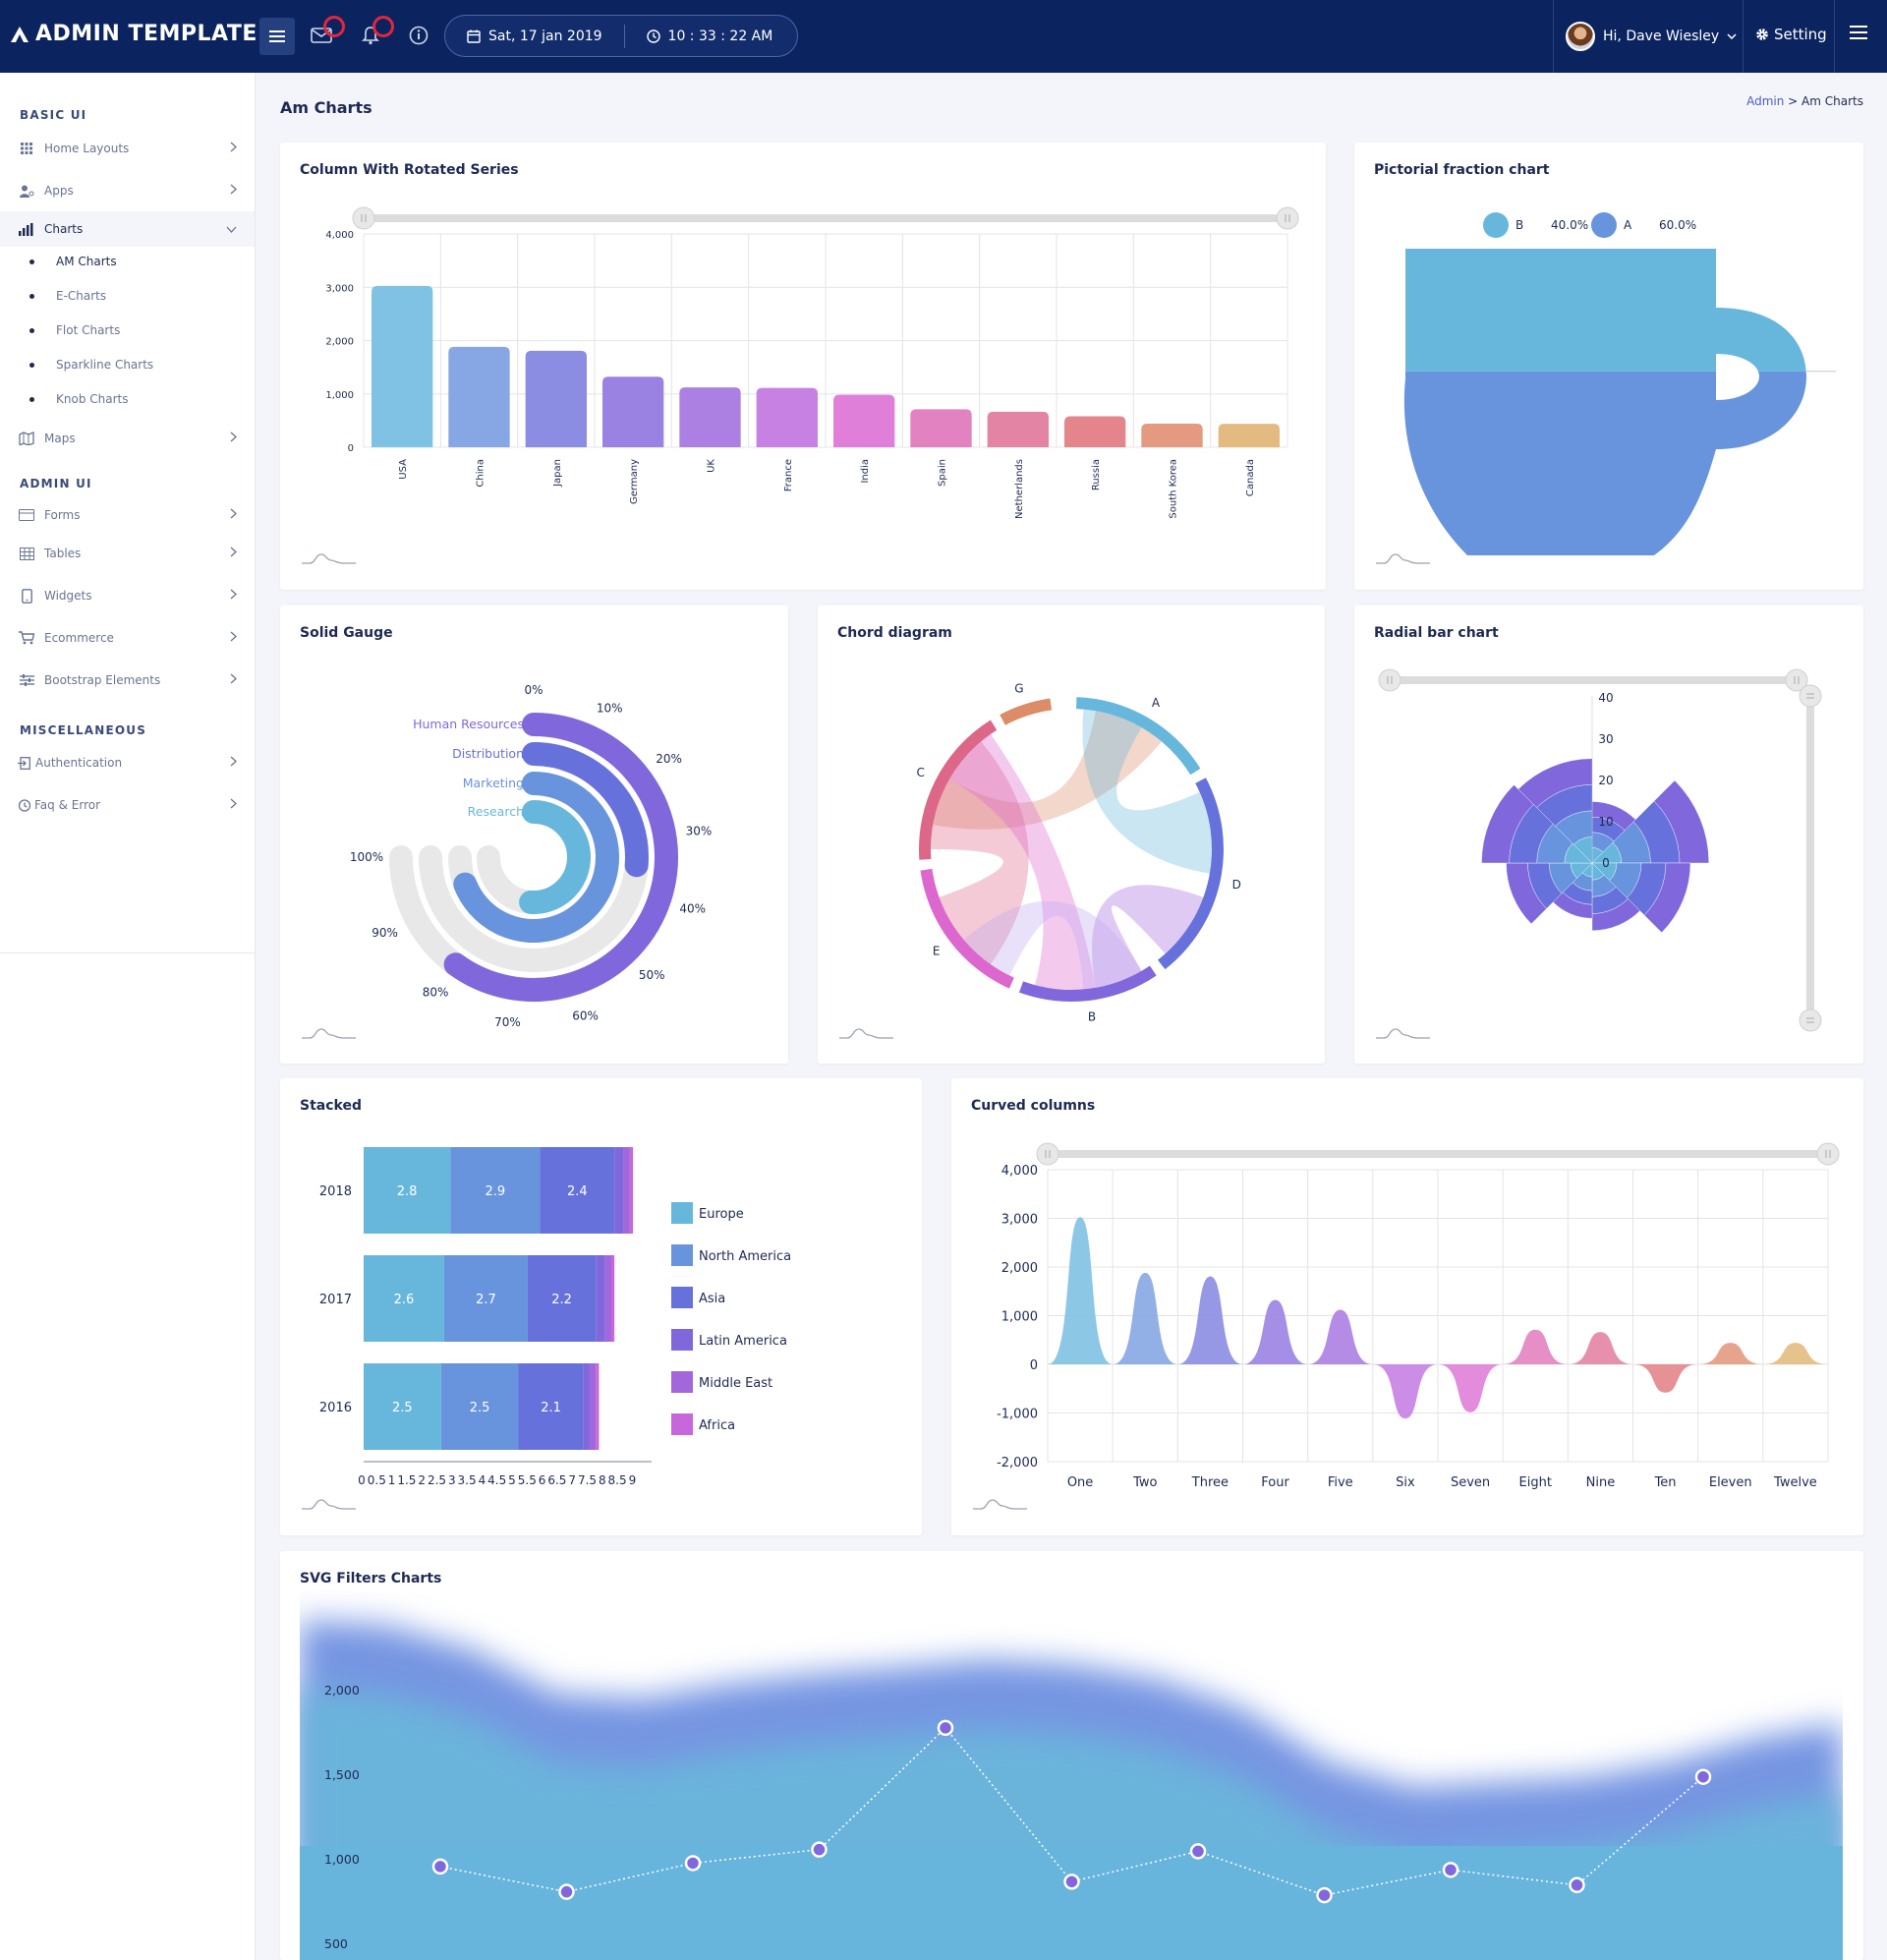 The height and width of the screenshot is (1960, 1887). I want to click on users-icon, so click(26, 192).